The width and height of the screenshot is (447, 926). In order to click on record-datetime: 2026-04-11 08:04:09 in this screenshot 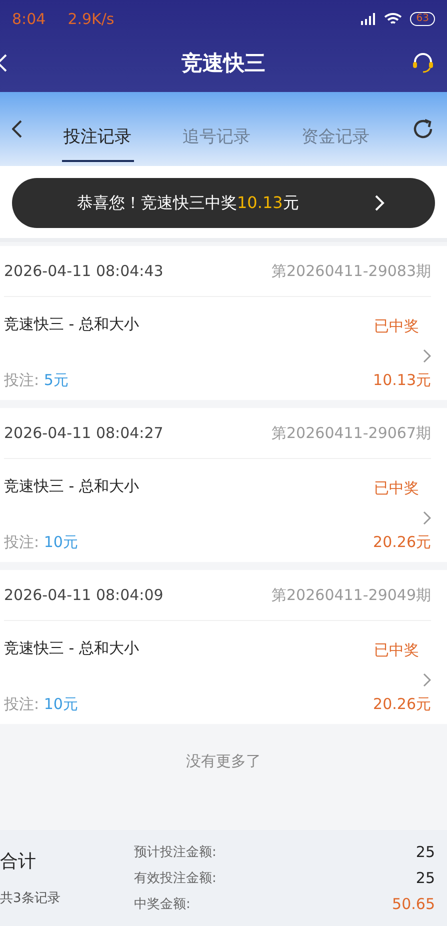, I will do `click(84, 595)`.